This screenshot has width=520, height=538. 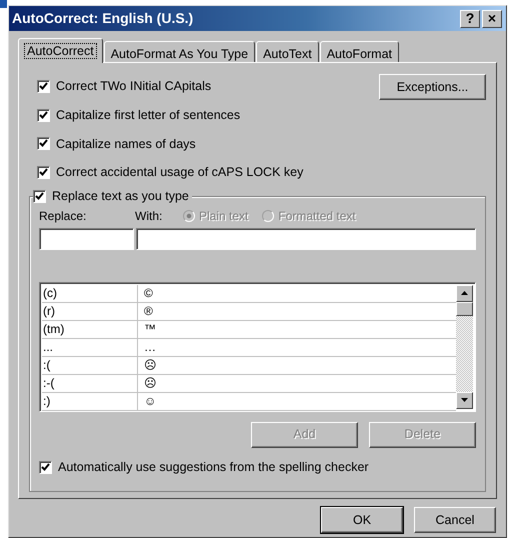 I want to click on tab: AutoFormat, so click(x=360, y=52).